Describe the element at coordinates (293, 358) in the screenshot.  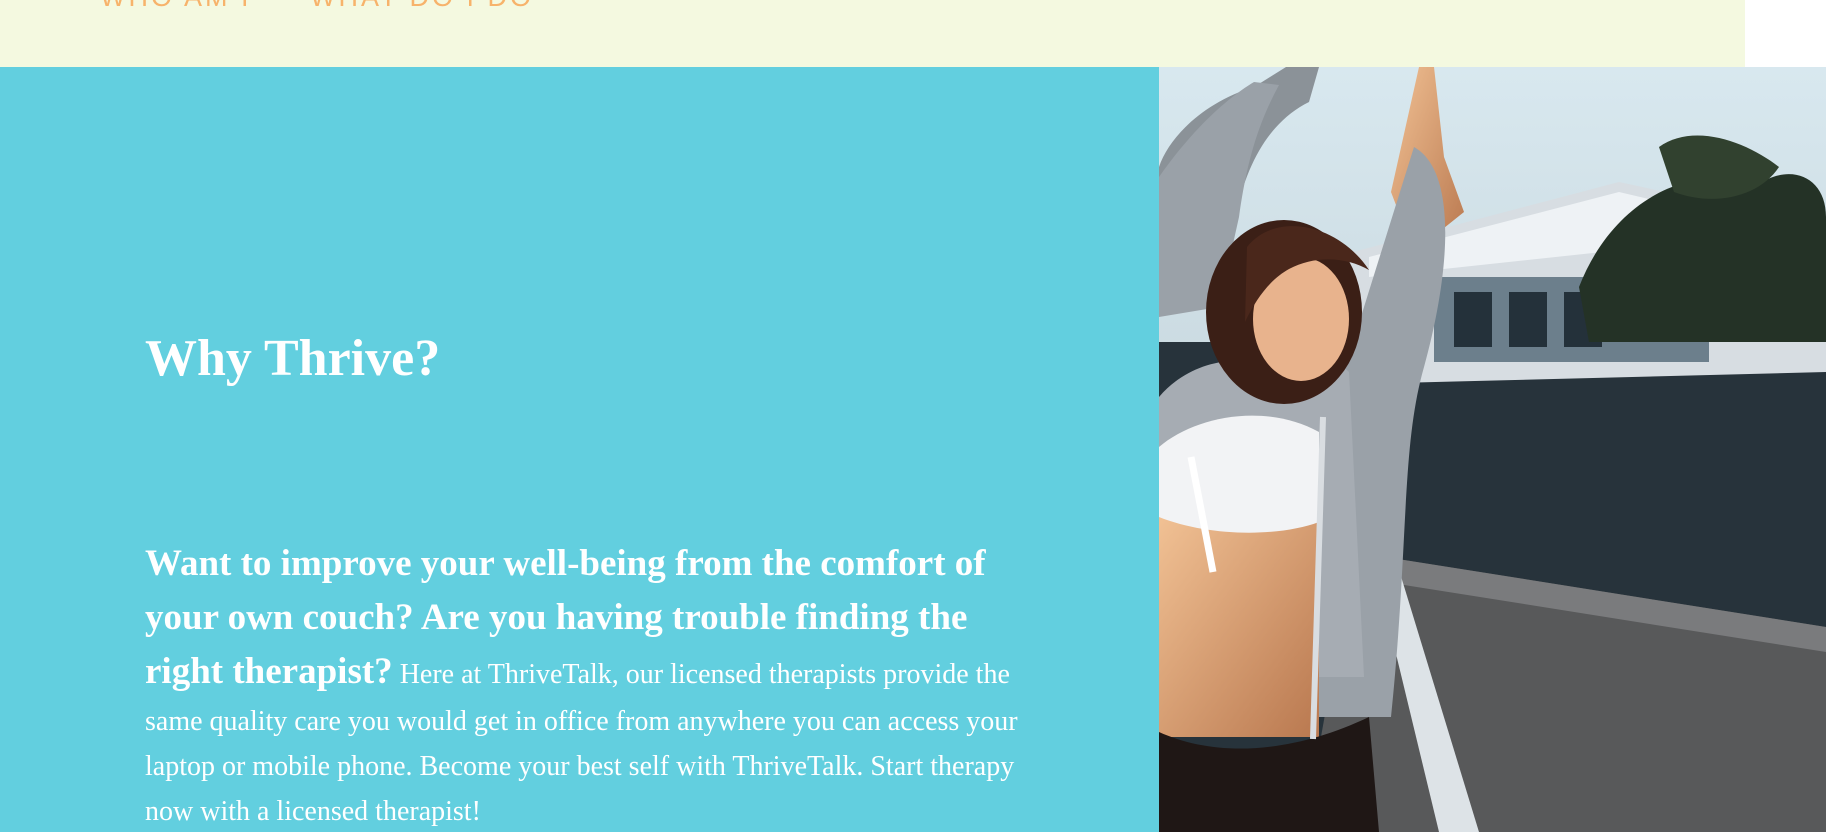
I see `section-heading: Why Thrive?` at that location.